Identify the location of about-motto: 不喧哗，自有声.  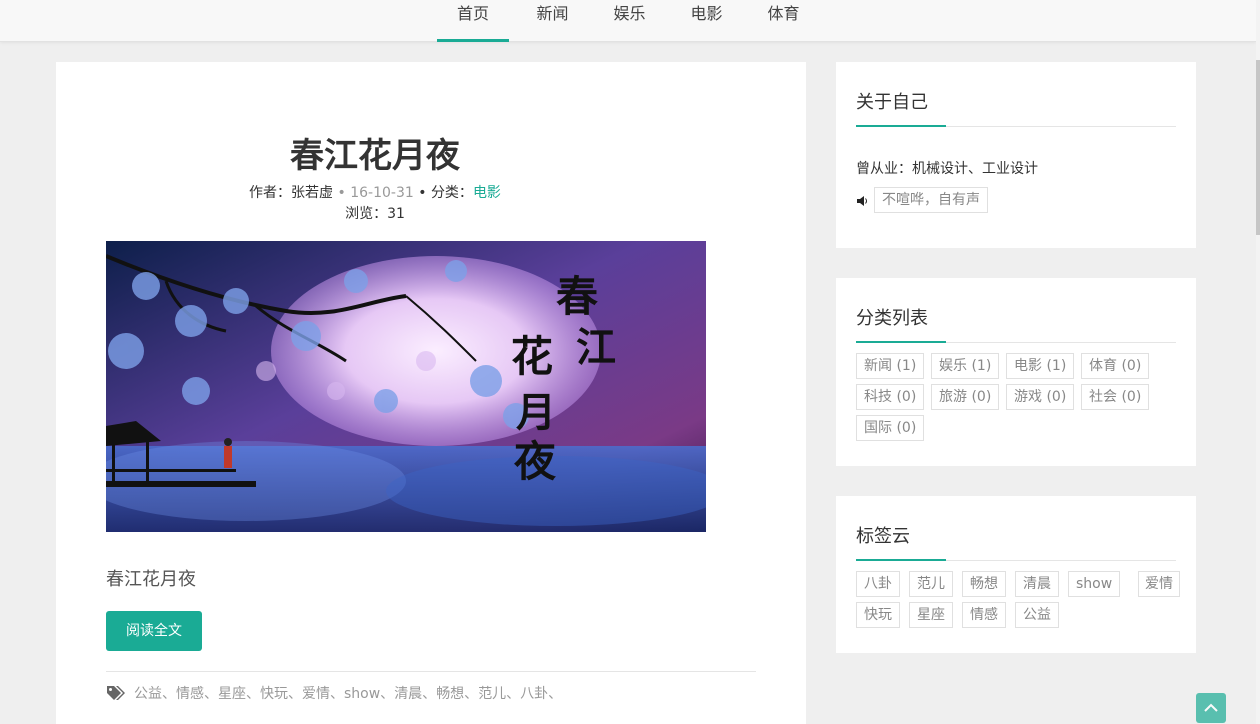
(931, 200).